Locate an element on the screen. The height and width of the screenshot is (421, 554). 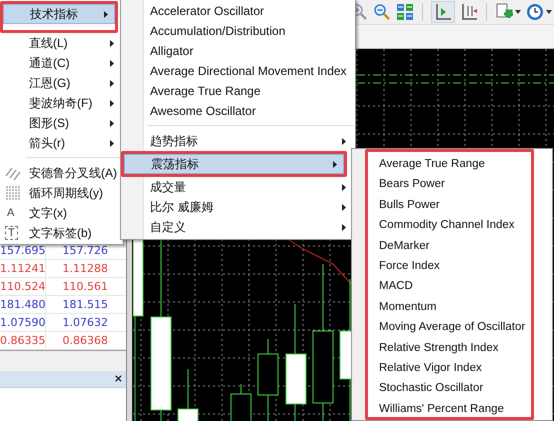
menu-item: 震荡指标 is located at coordinates (234, 164).